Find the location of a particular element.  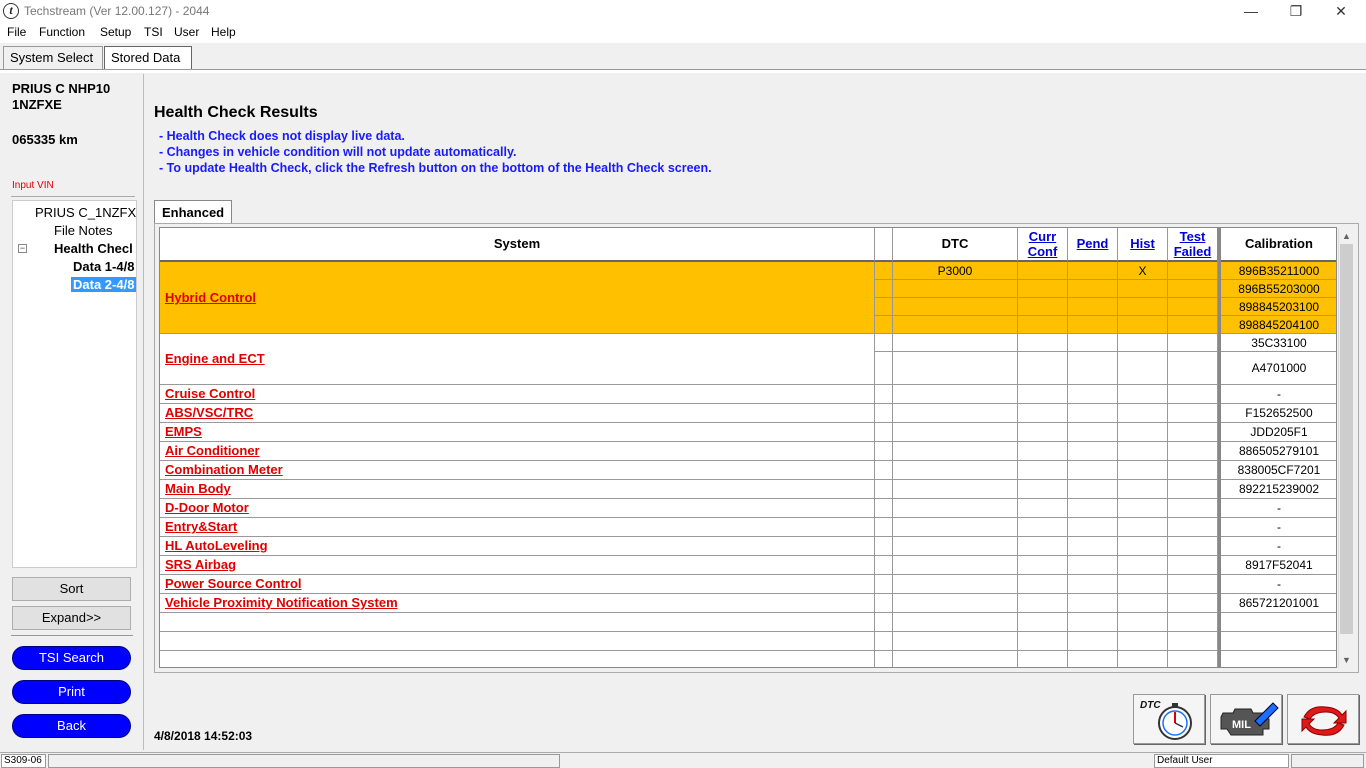

hybrid-cell-dtc is located at coordinates (955, 289).